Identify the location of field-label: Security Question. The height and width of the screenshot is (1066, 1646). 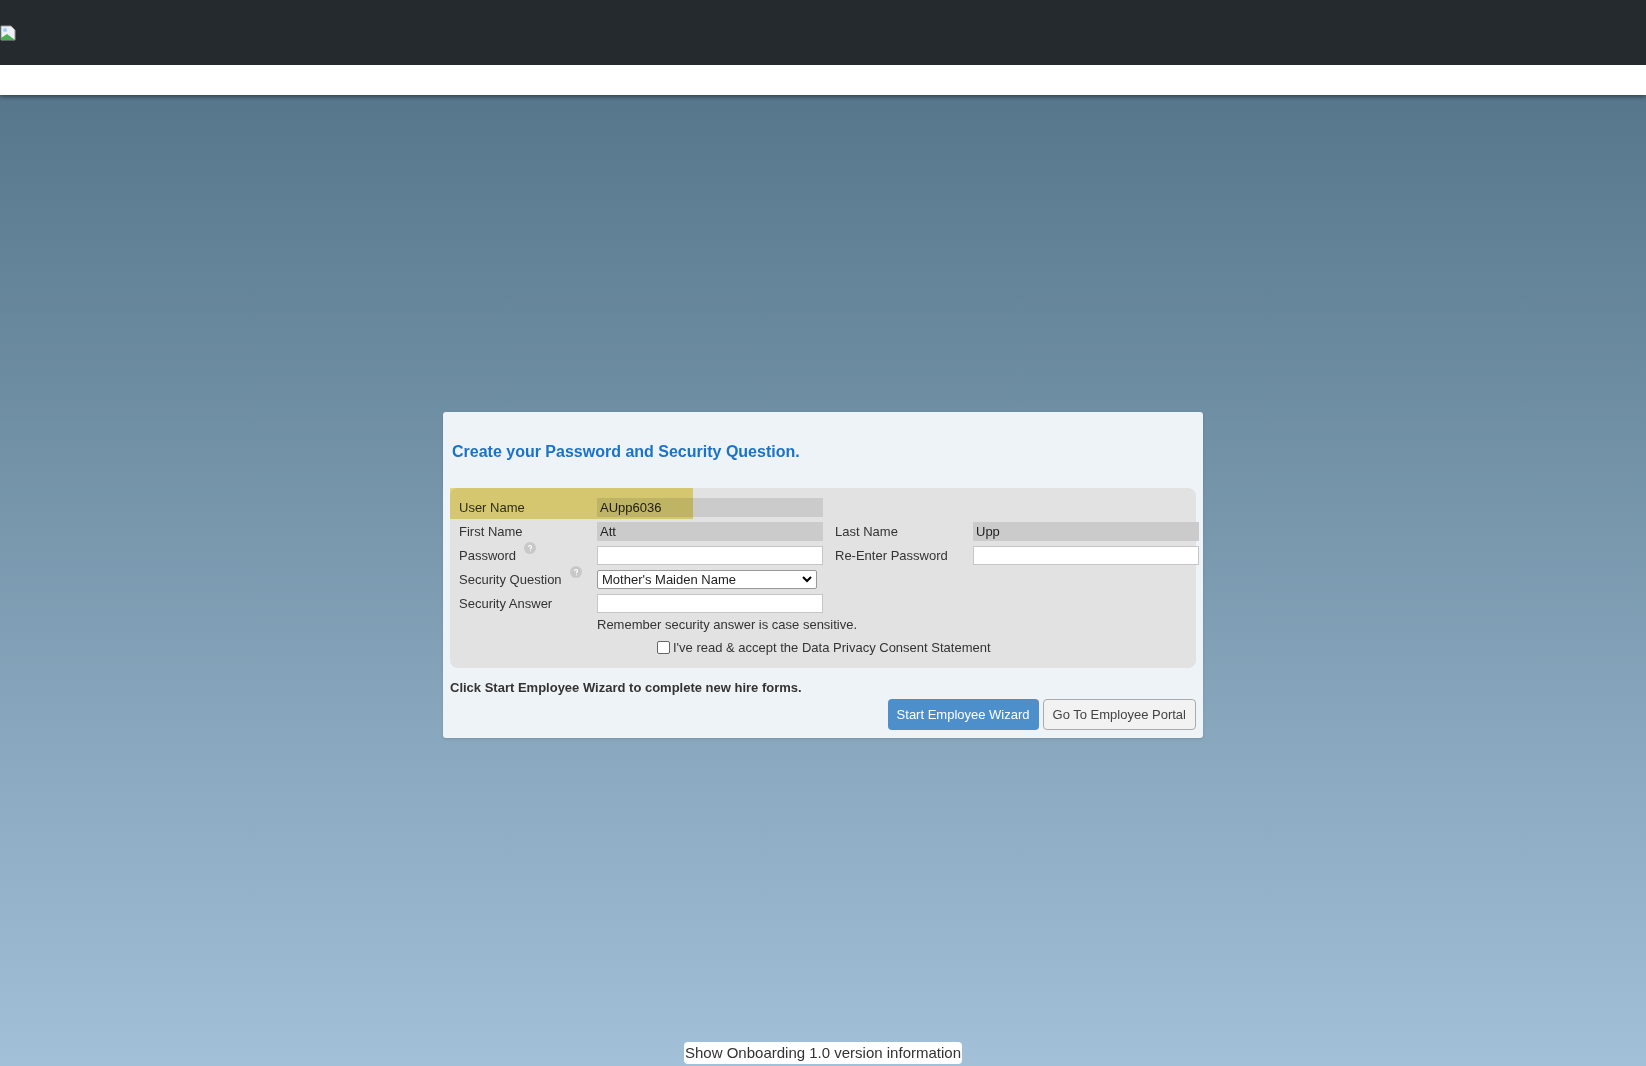
(510, 580).